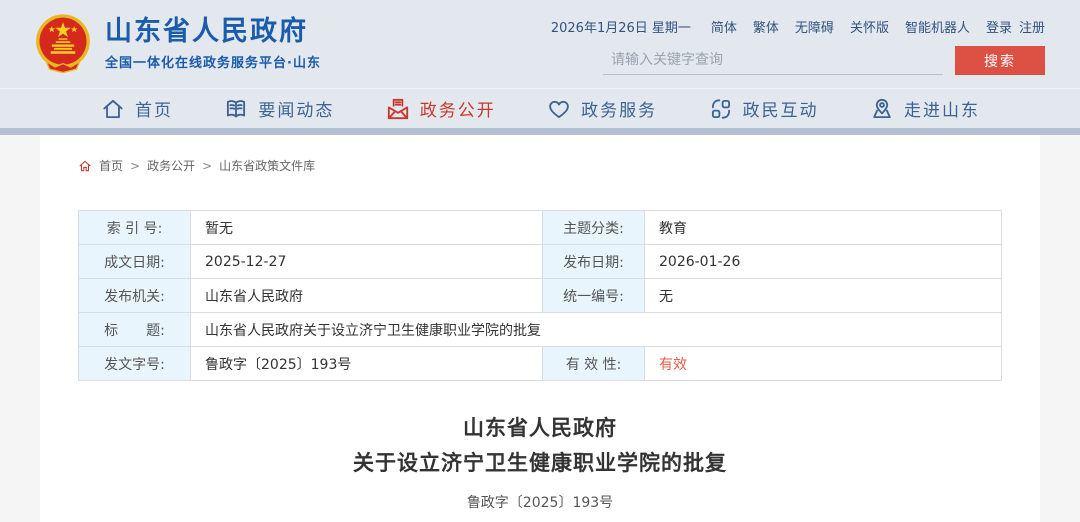 The image size is (1080, 522). Describe the element at coordinates (134, 363) in the screenshot. I see `meta-label-document-number: 发文字号:` at that location.